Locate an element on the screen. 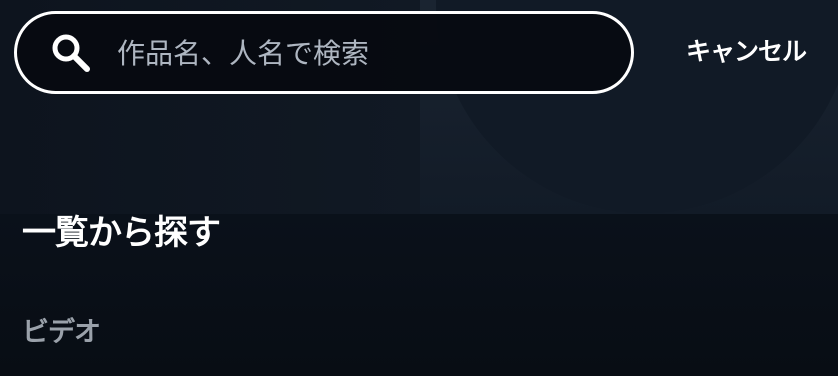 This screenshot has width=838, height=376. search-input is located at coordinates (362, 53).